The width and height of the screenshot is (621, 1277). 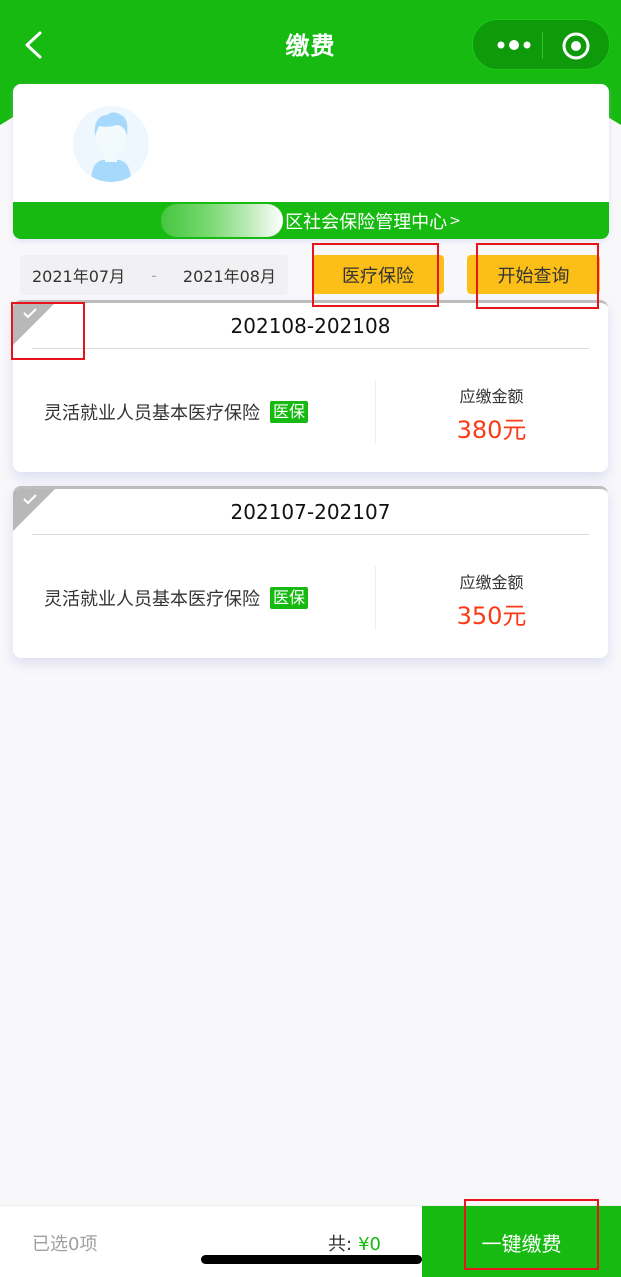 I want to click on total-label: 共:, so click(x=340, y=1244).